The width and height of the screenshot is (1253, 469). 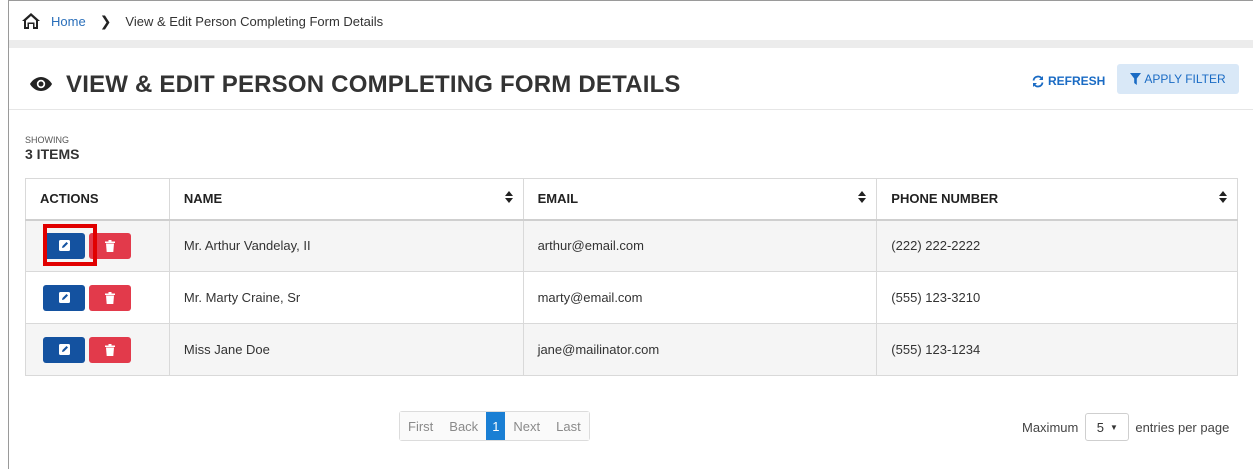 I want to click on cell-phone: (555) 123-3210, so click(x=1057, y=297).